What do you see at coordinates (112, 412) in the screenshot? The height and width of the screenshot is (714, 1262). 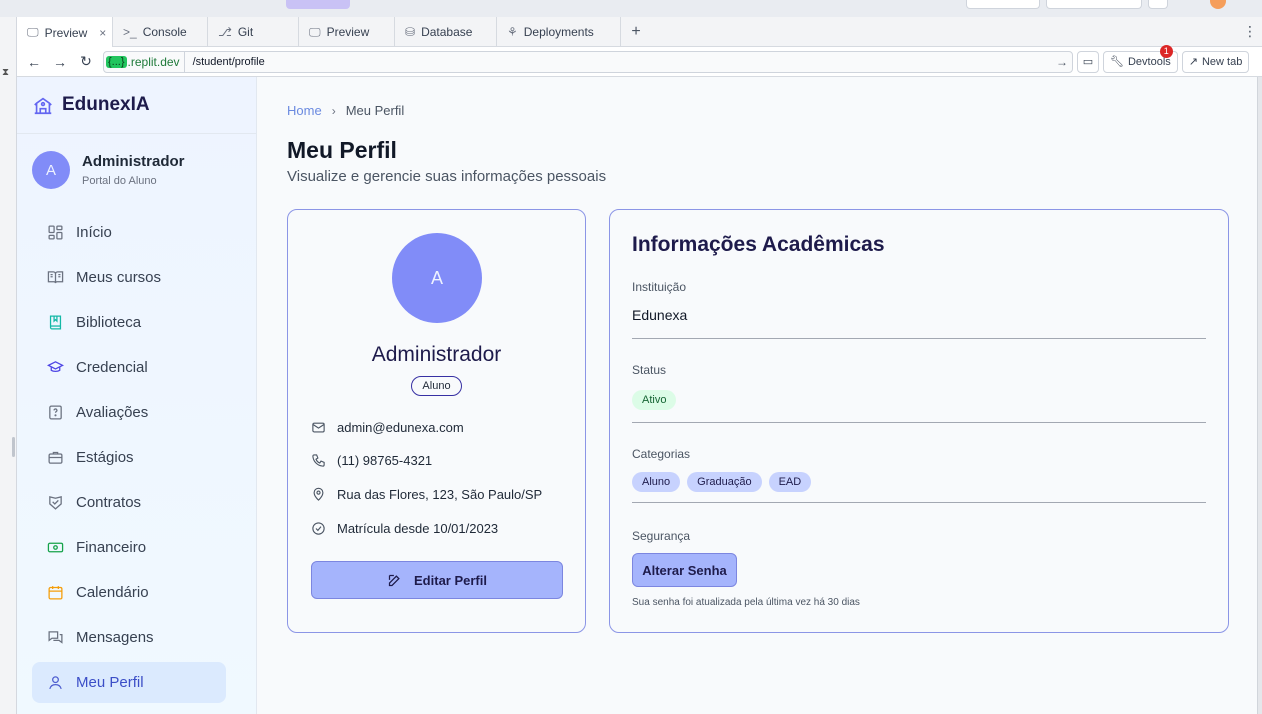 I see `sidebar-item-label: Avaliações` at bounding box center [112, 412].